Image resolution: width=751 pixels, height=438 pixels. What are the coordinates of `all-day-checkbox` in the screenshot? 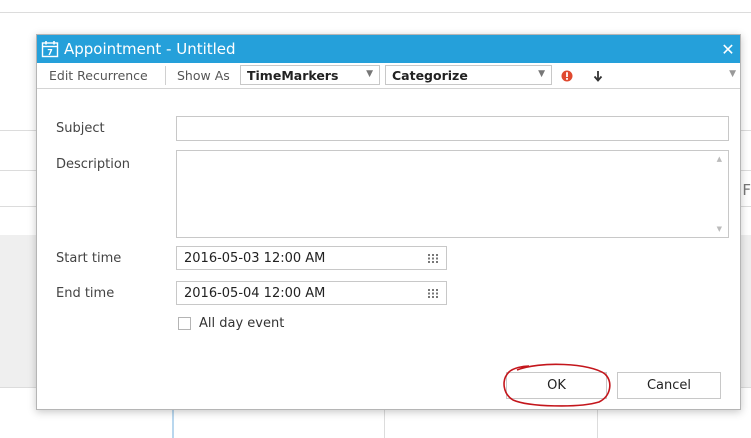 It's located at (184, 323).